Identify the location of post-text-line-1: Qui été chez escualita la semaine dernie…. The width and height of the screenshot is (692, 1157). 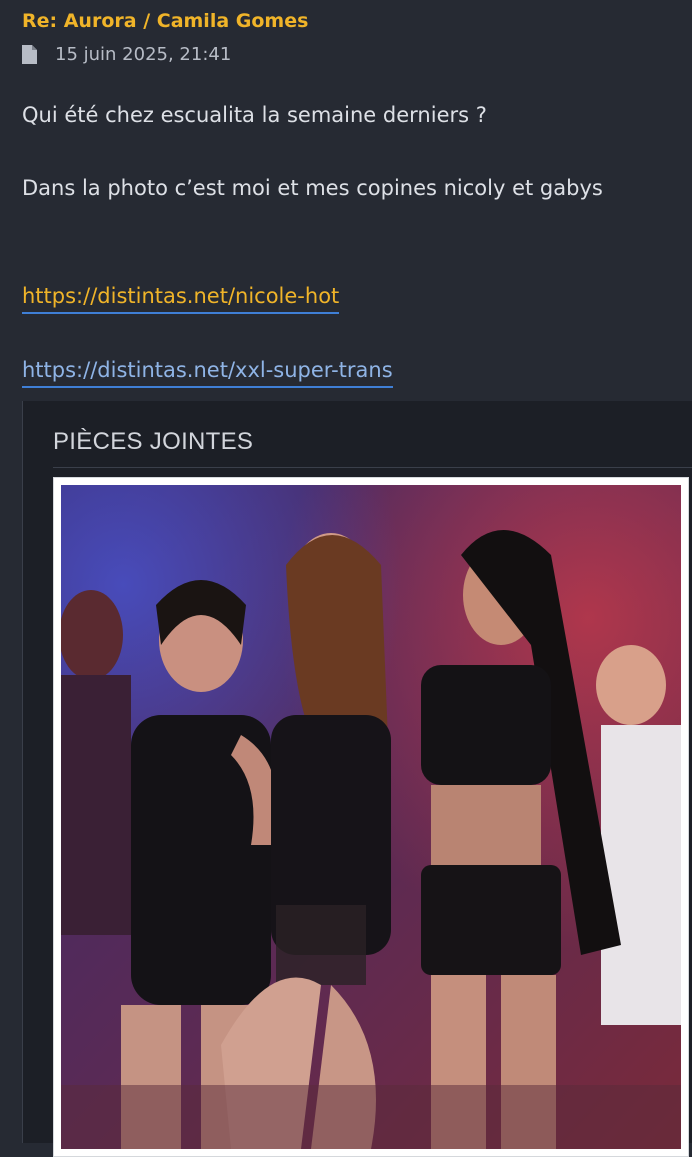
(254, 115).